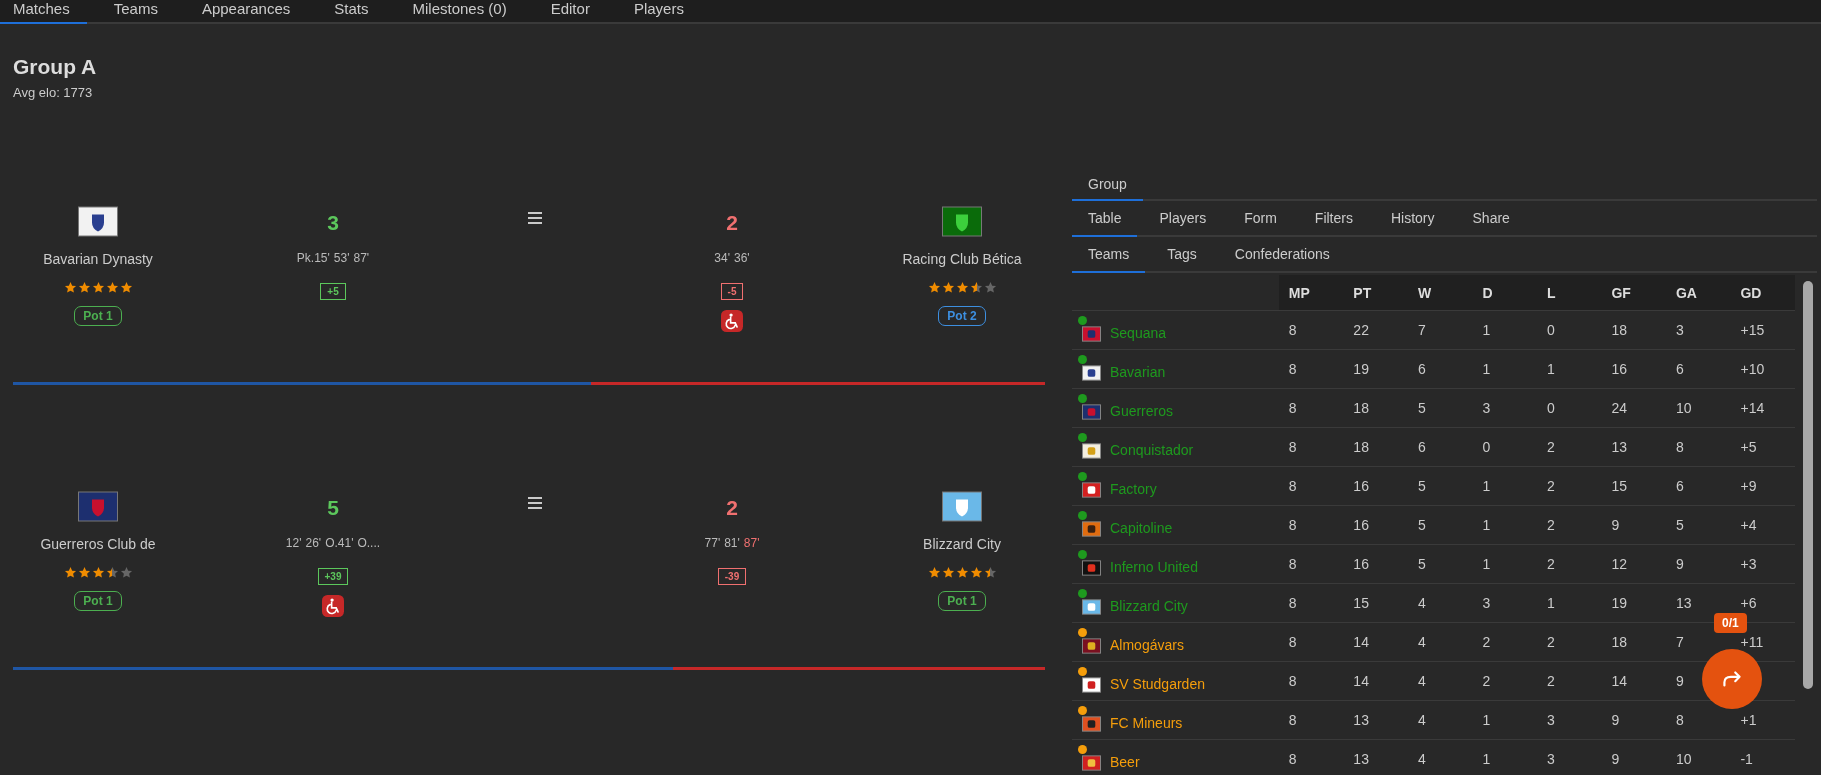 The height and width of the screenshot is (775, 1821). What do you see at coordinates (1752, 642) in the screenshot?
I see `table-cell: +11` at bounding box center [1752, 642].